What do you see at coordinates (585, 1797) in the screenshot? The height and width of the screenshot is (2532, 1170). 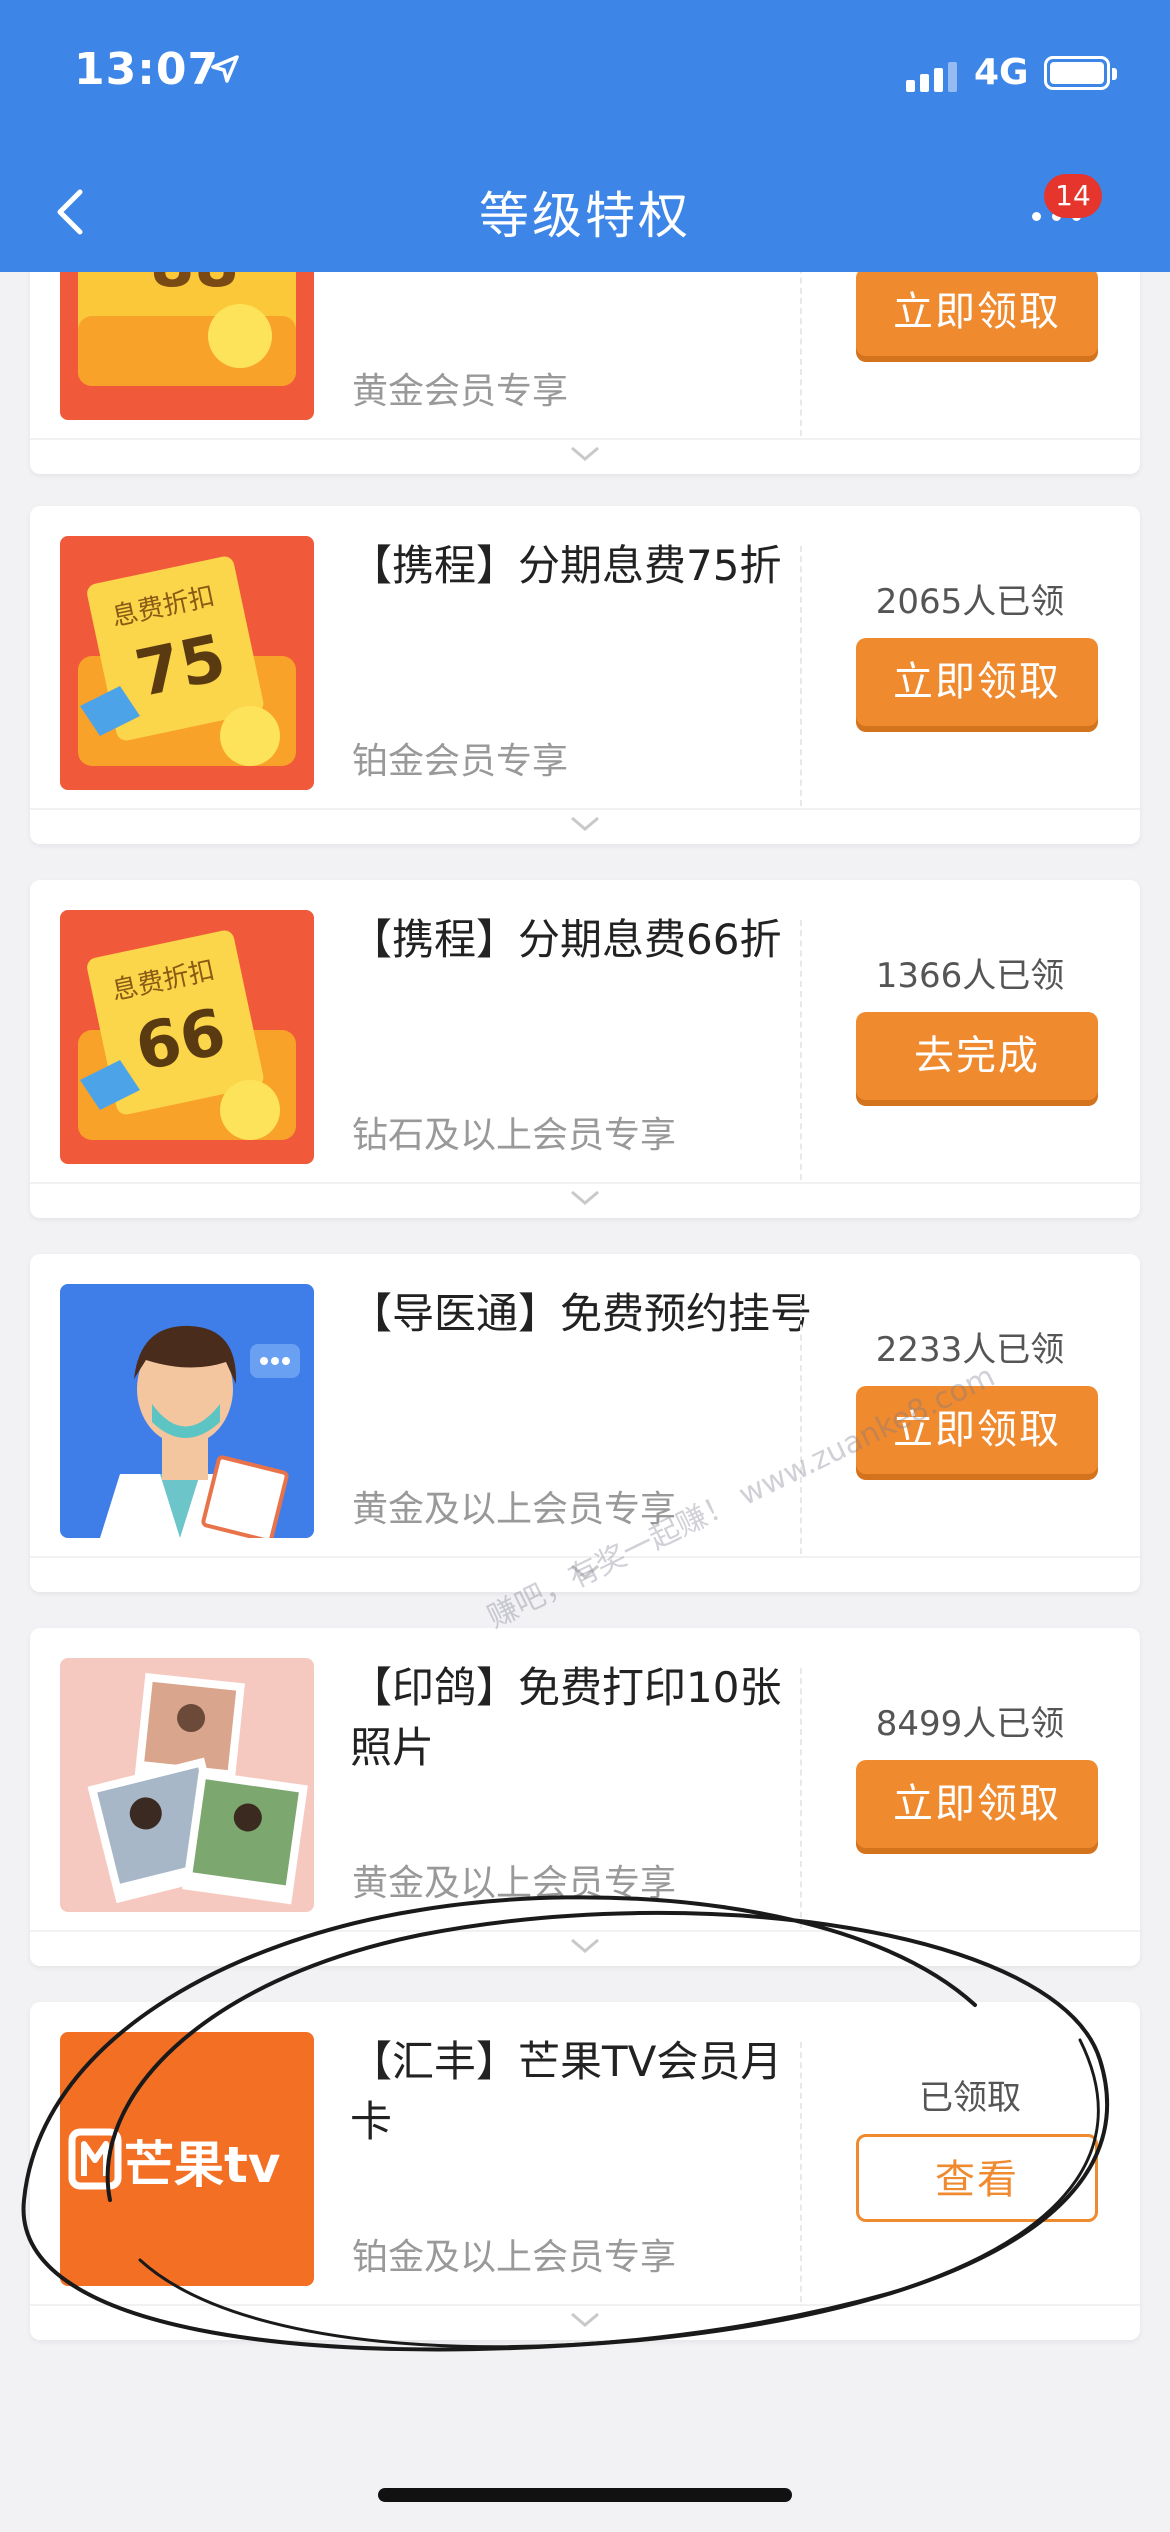 I see `privilege-card: 【印鸽】免费打印10张照片 黄金及以上会员专享 8499人已领 立即领取` at bounding box center [585, 1797].